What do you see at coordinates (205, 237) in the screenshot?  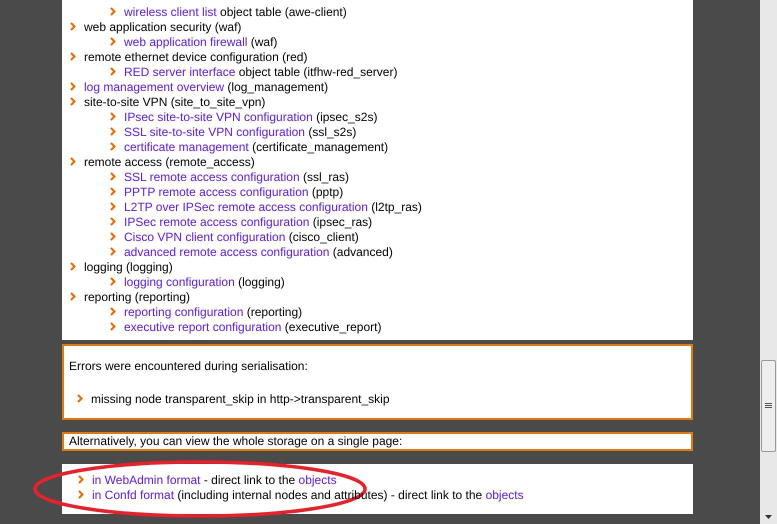 I see `link: Cisco VPN client configuration` at bounding box center [205, 237].